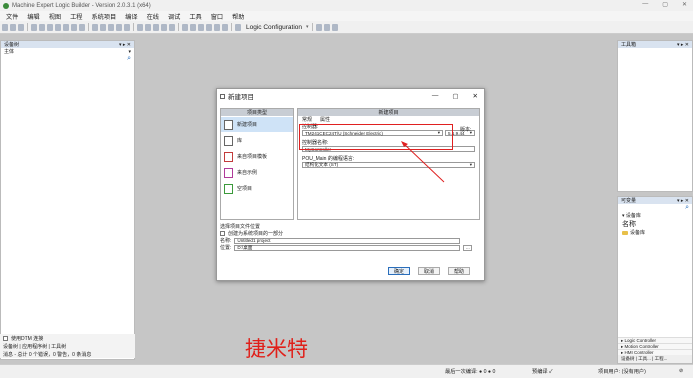 This screenshot has height=378, width=693. I want to click on dialog-minimize-button: —, so click(435, 96).